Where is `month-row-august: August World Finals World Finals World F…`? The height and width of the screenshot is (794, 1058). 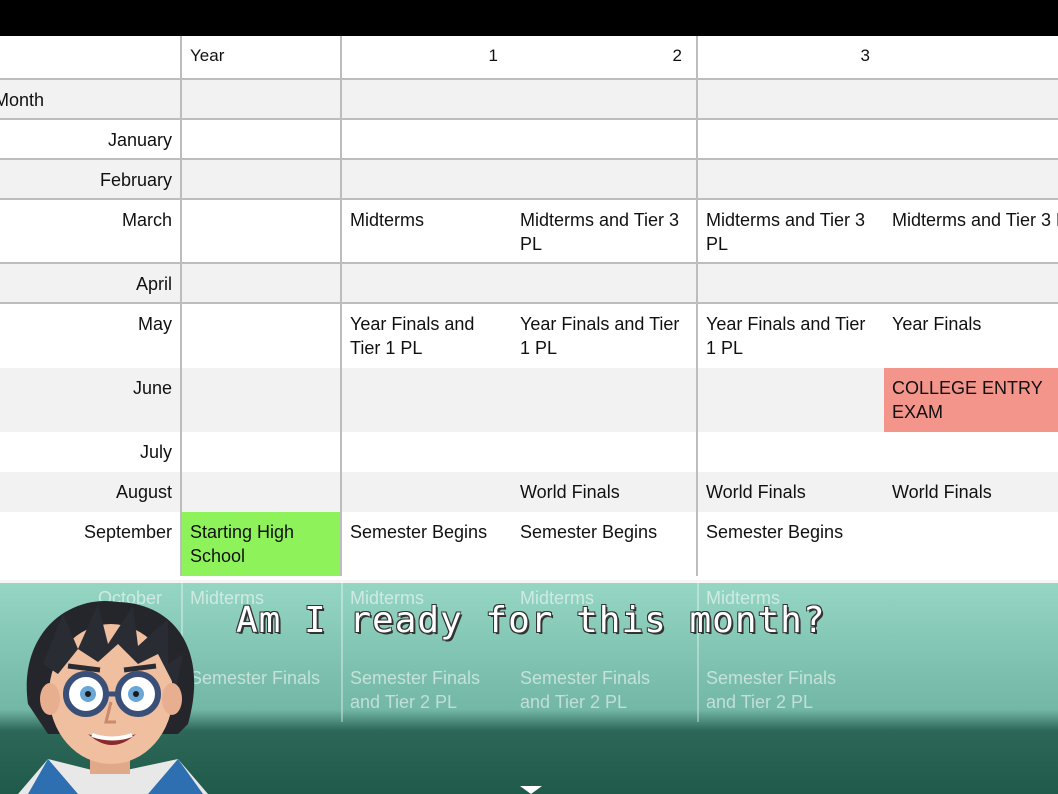
month-row-august: August World Finals World Finals World F… is located at coordinates (529, 492).